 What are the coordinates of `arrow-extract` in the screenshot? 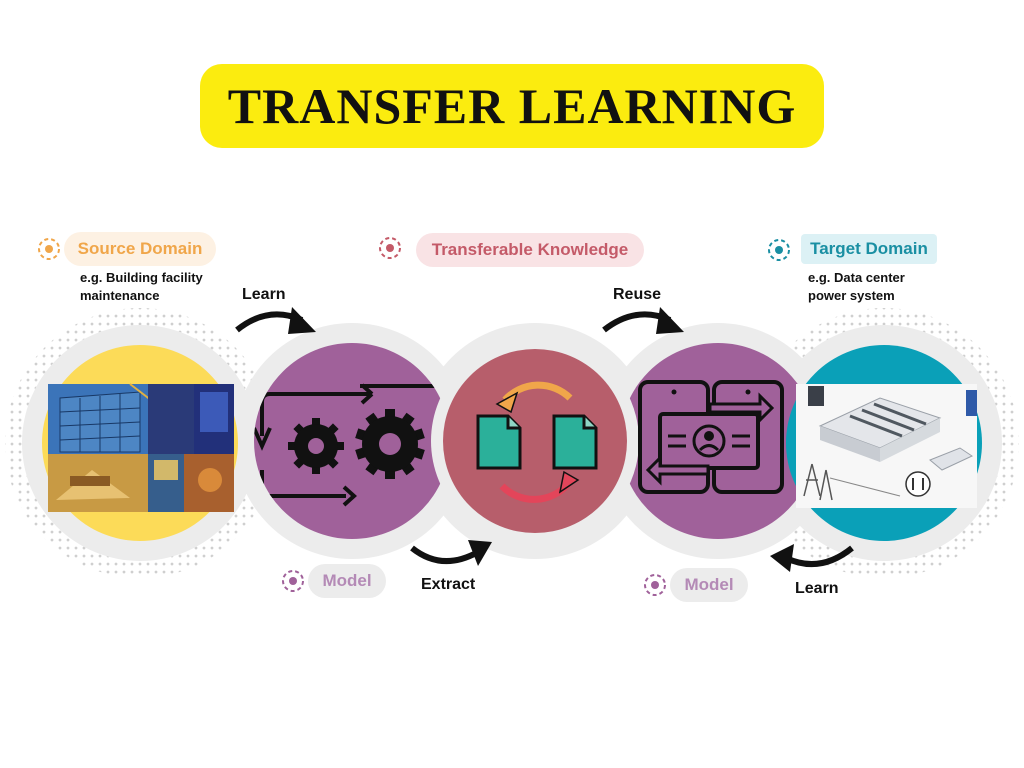 It's located at (451, 553).